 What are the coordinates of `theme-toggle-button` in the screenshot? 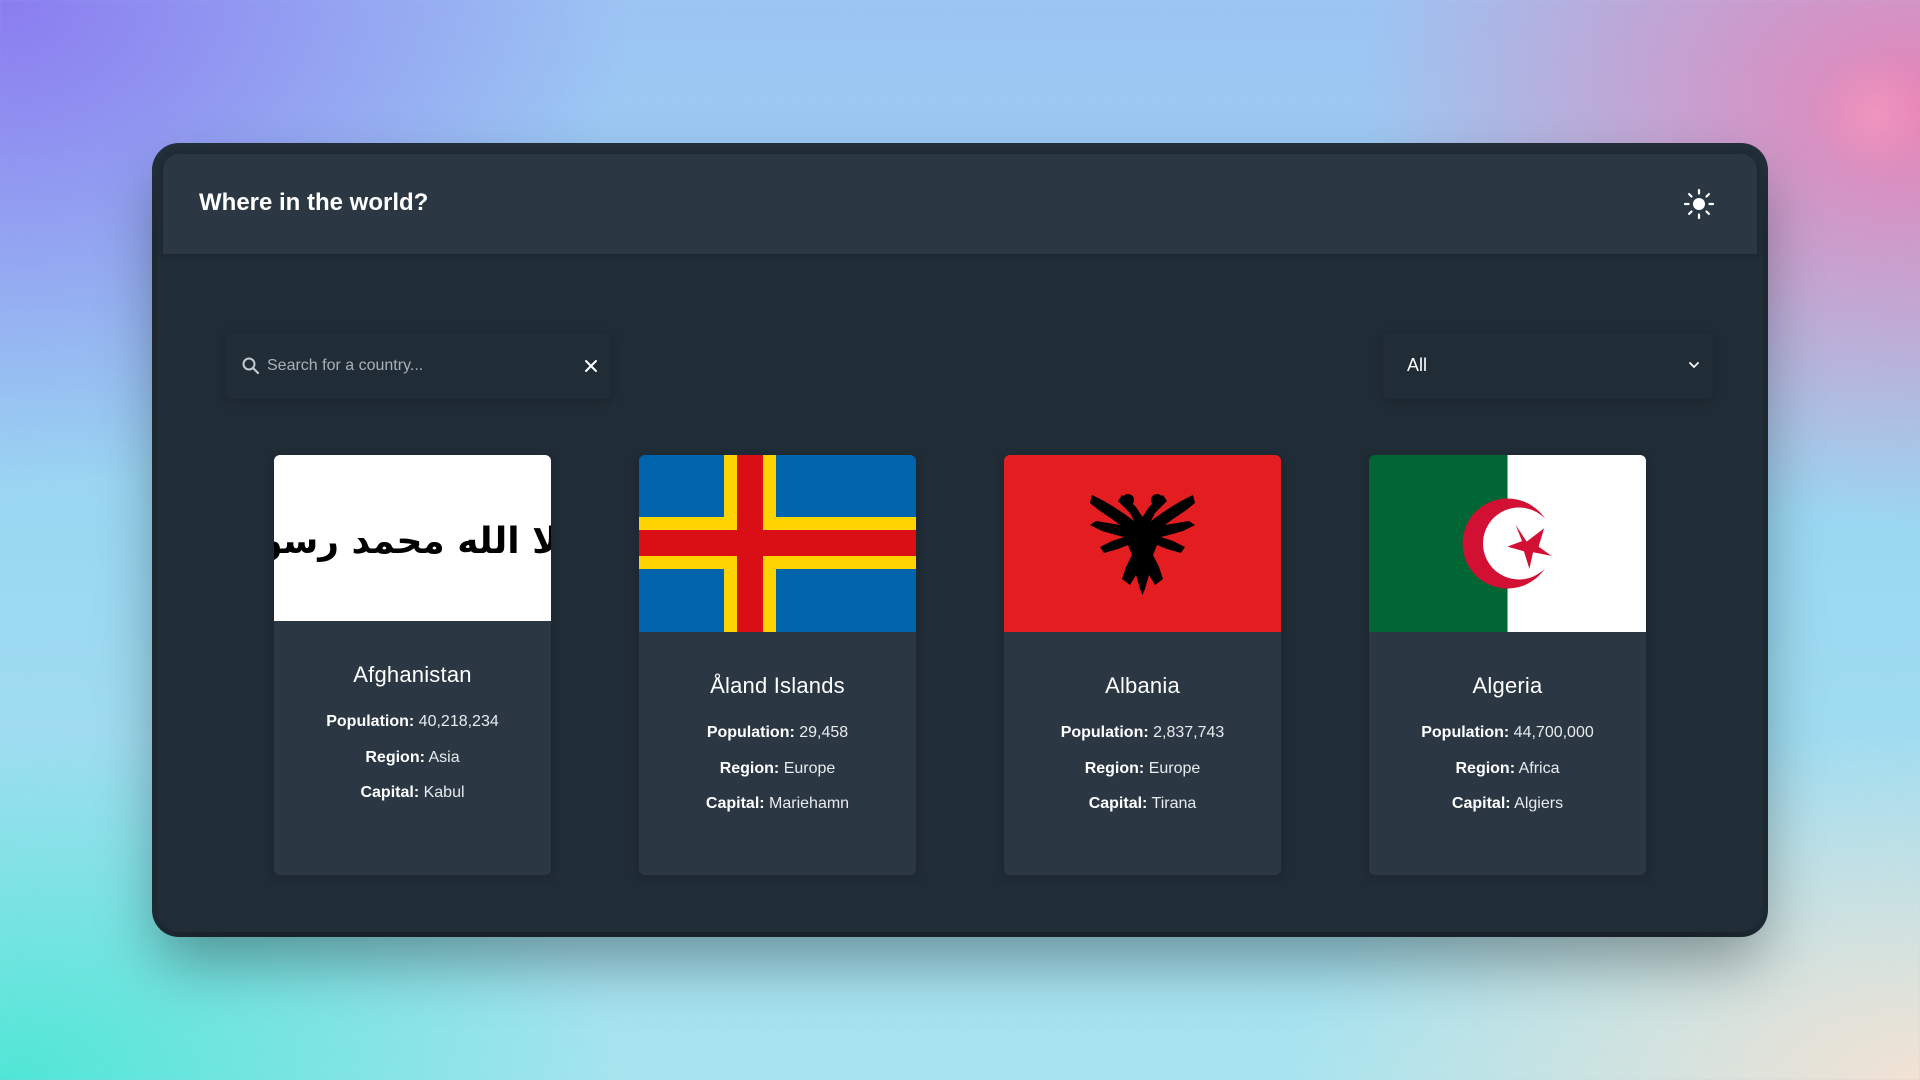 It's located at (1699, 204).